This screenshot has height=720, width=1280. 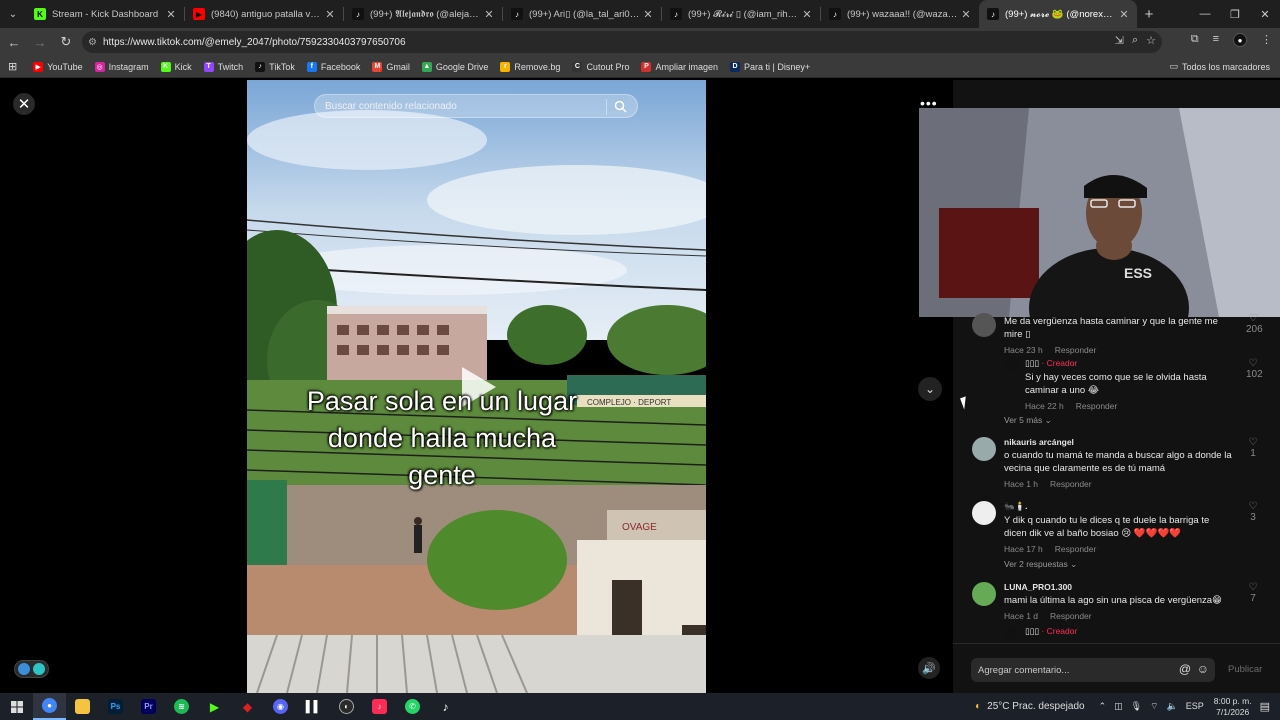 I want to click on like-button: ♡ 206, so click(x=1254, y=324).